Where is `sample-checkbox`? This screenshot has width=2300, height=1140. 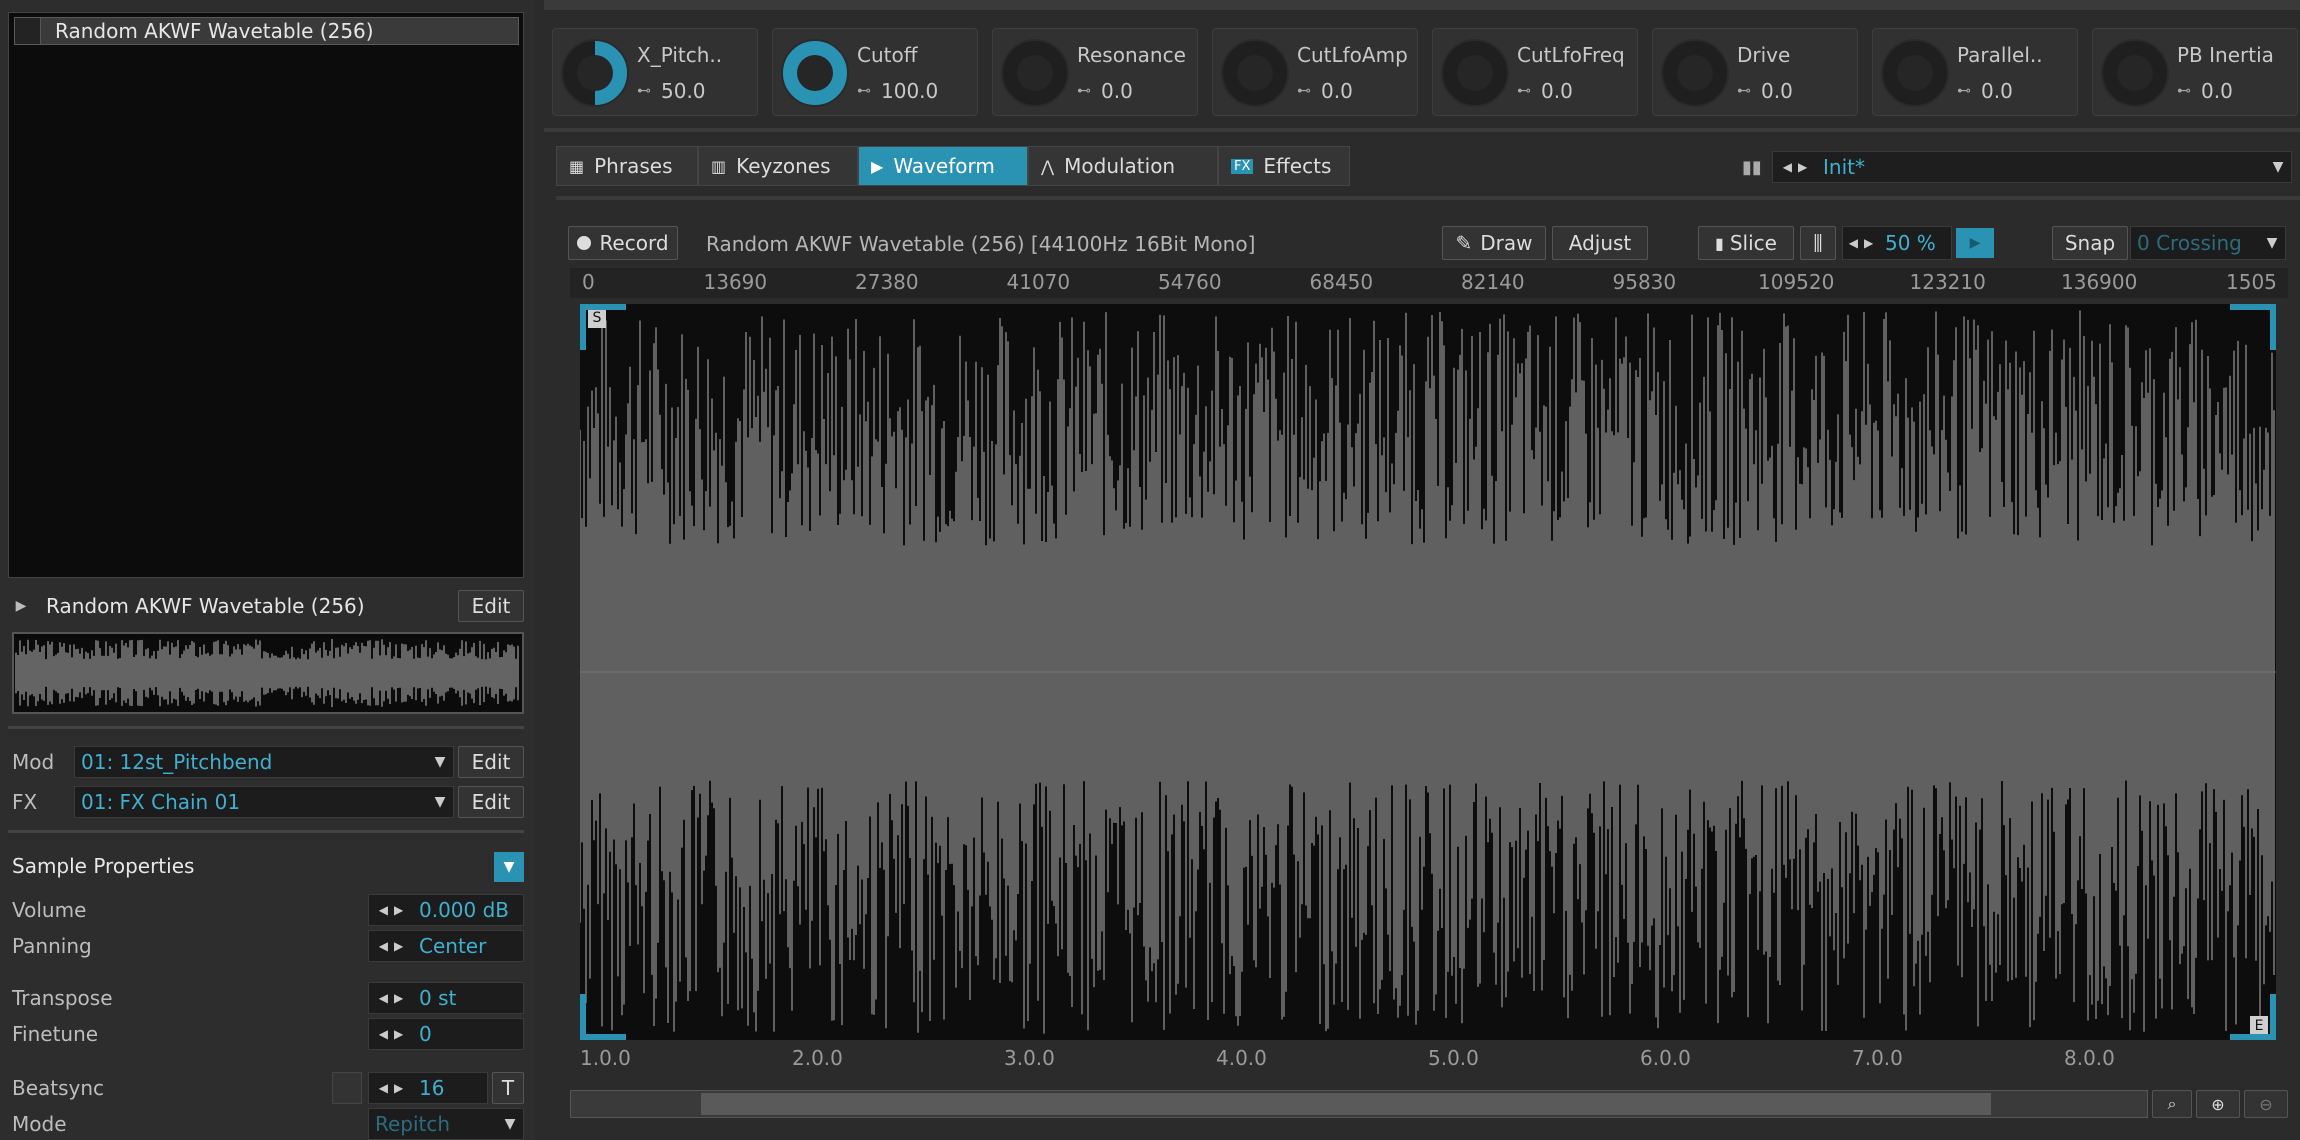
sample-checkbox is located at coordinates (28, 31).